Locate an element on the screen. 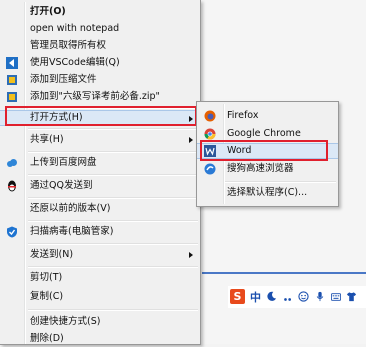 The width and height of the screenshot is (366, 347). menu-item-share: 共享(H) is located at coordinates (100, 140).